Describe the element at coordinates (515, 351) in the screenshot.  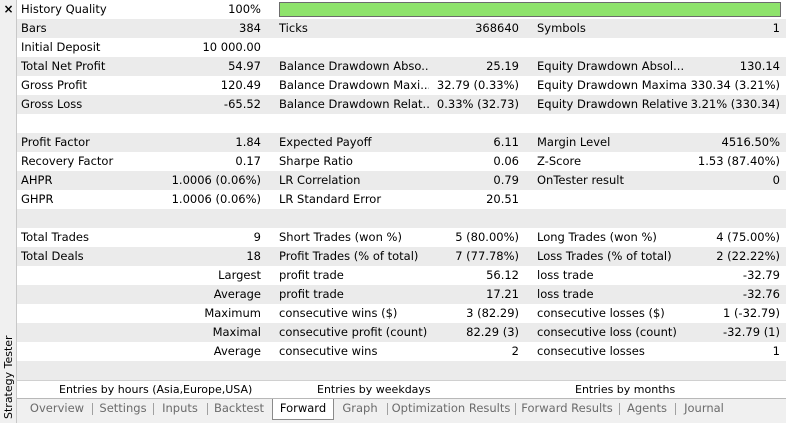
I see `report-value-col2: 2` at that location.